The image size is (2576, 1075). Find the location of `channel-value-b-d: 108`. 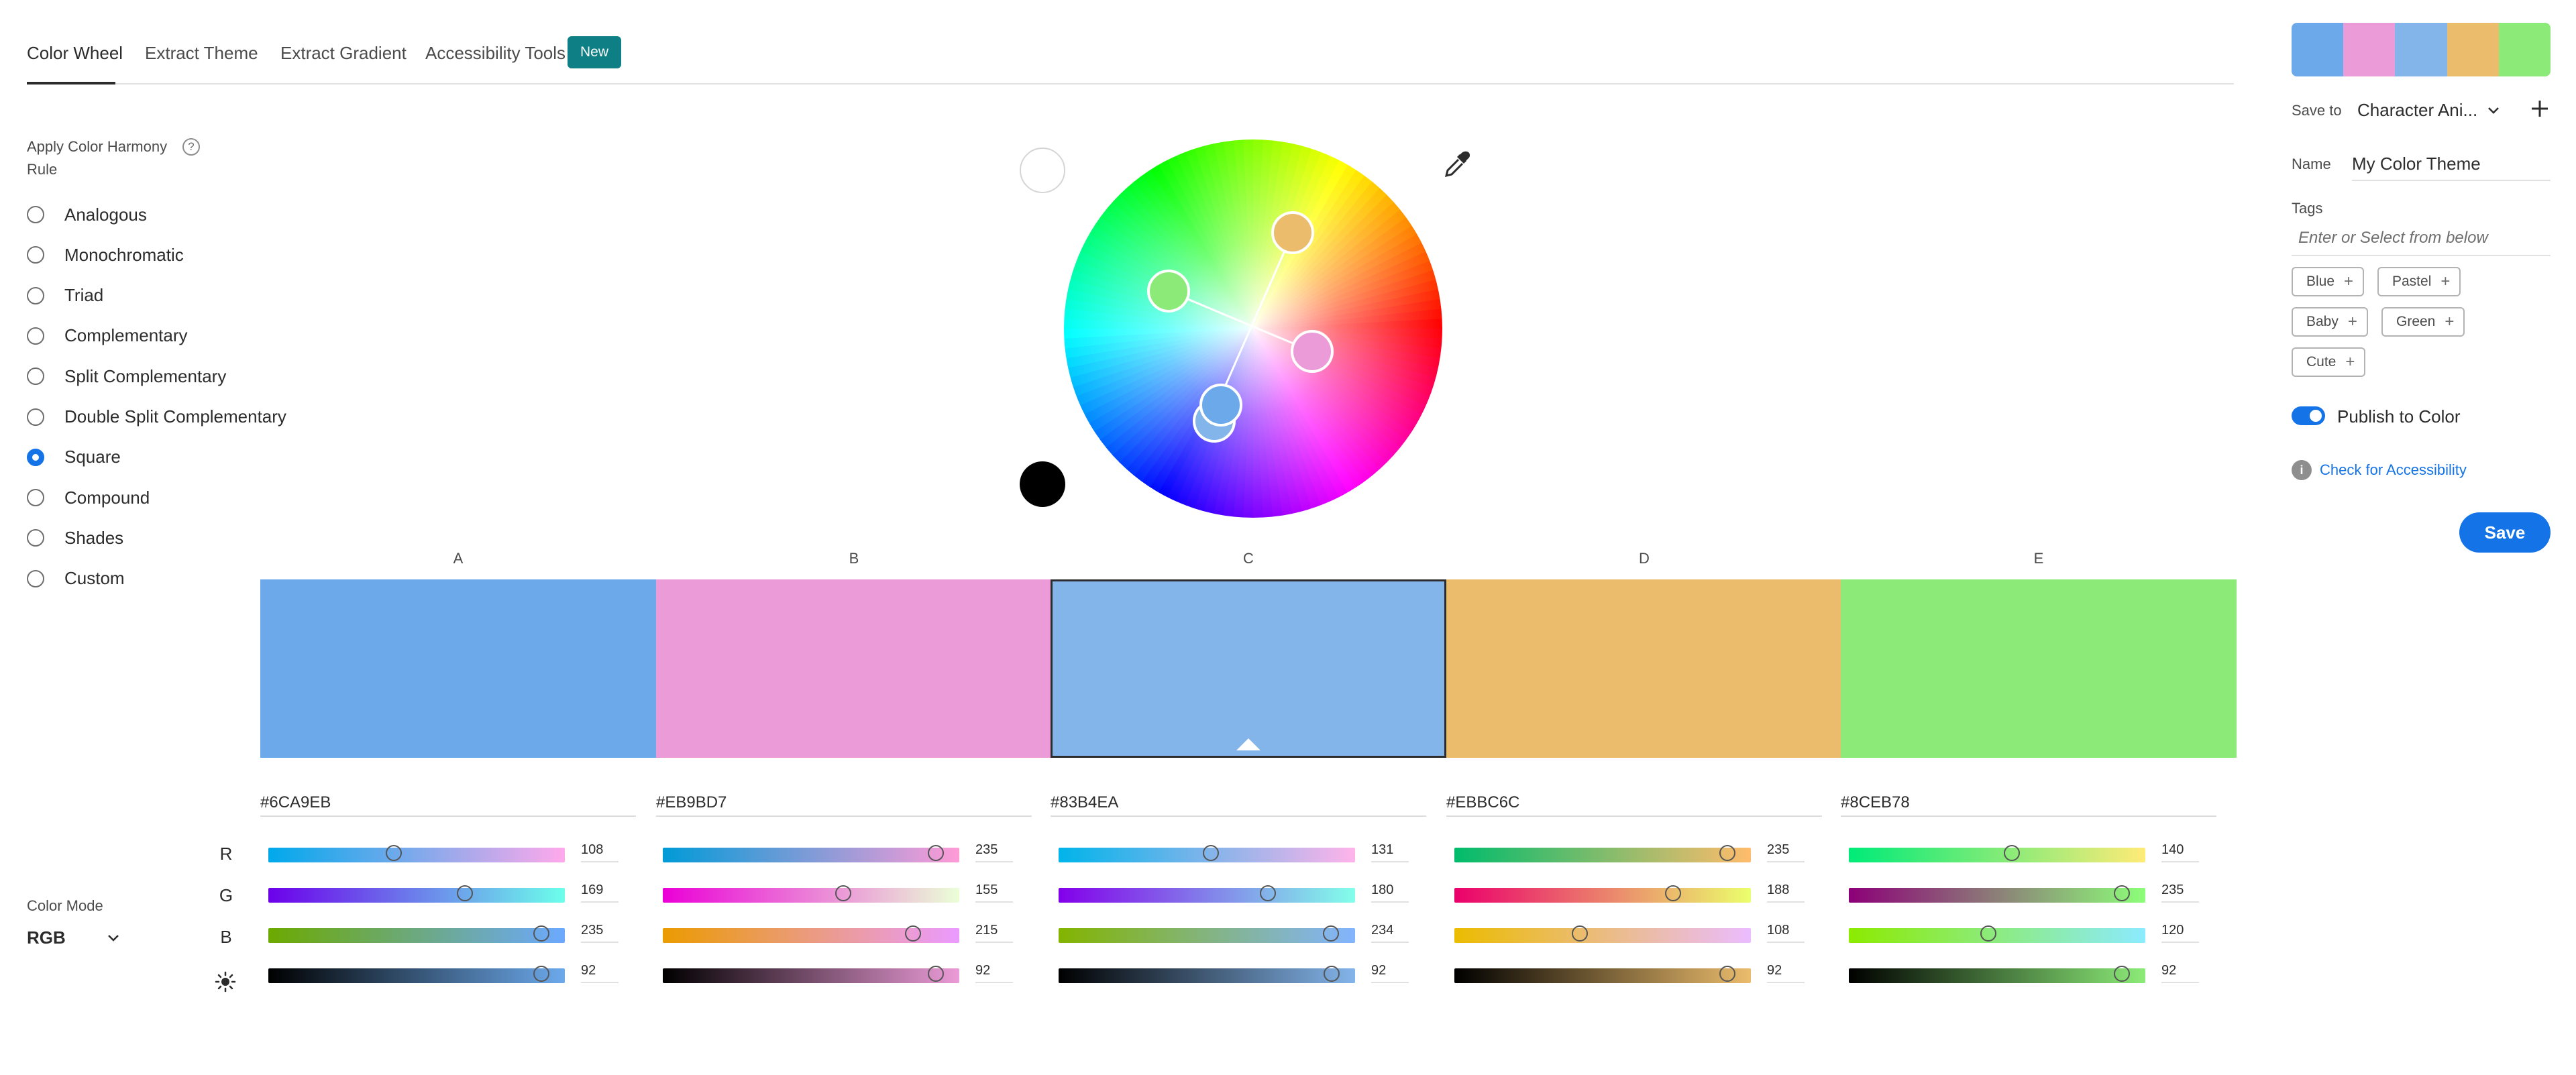

channel-value-b-d: 108 is located at coordinates (1786, 933).